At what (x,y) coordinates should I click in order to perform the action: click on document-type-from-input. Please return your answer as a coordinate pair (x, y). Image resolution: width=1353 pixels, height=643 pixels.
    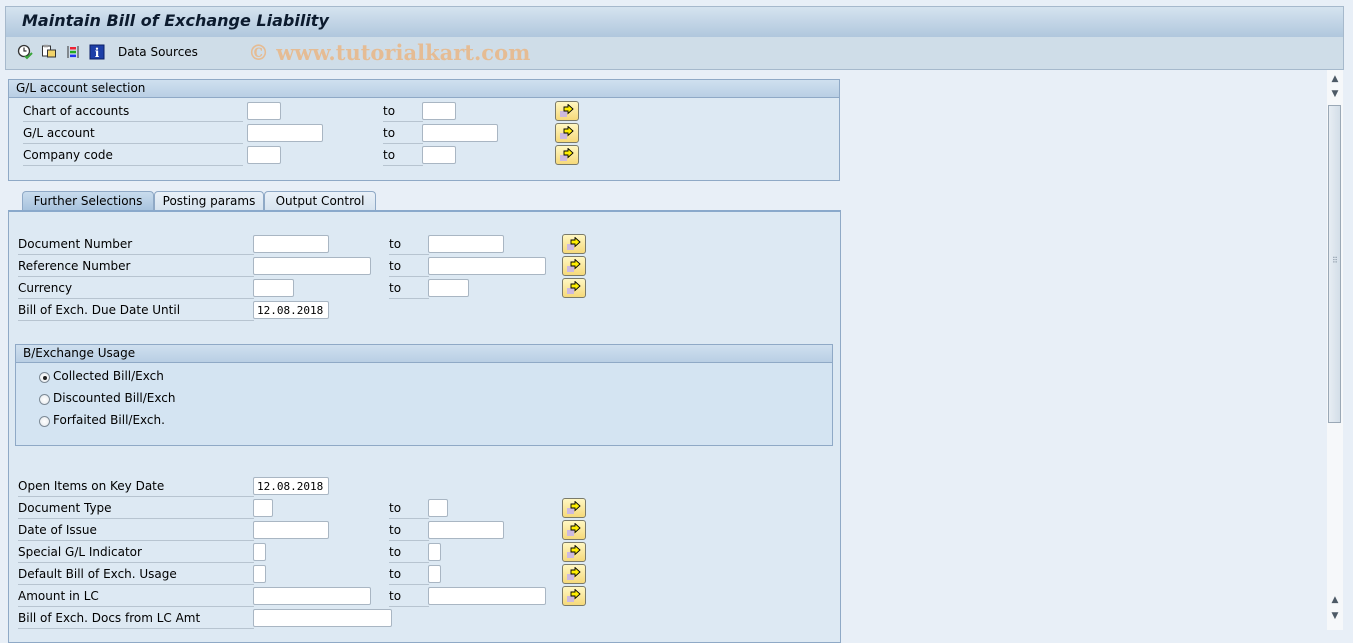
    Looking at the image, I should click on (263, 508).